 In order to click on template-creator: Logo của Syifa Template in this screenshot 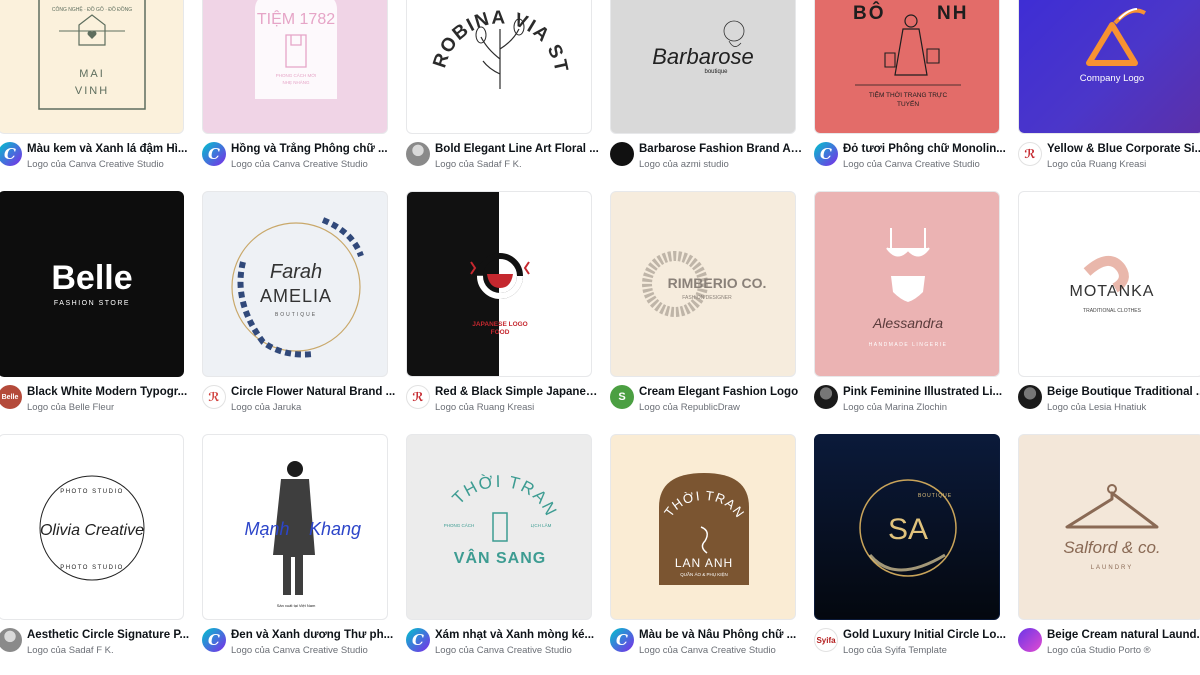, I will do `click(925, 651)`.